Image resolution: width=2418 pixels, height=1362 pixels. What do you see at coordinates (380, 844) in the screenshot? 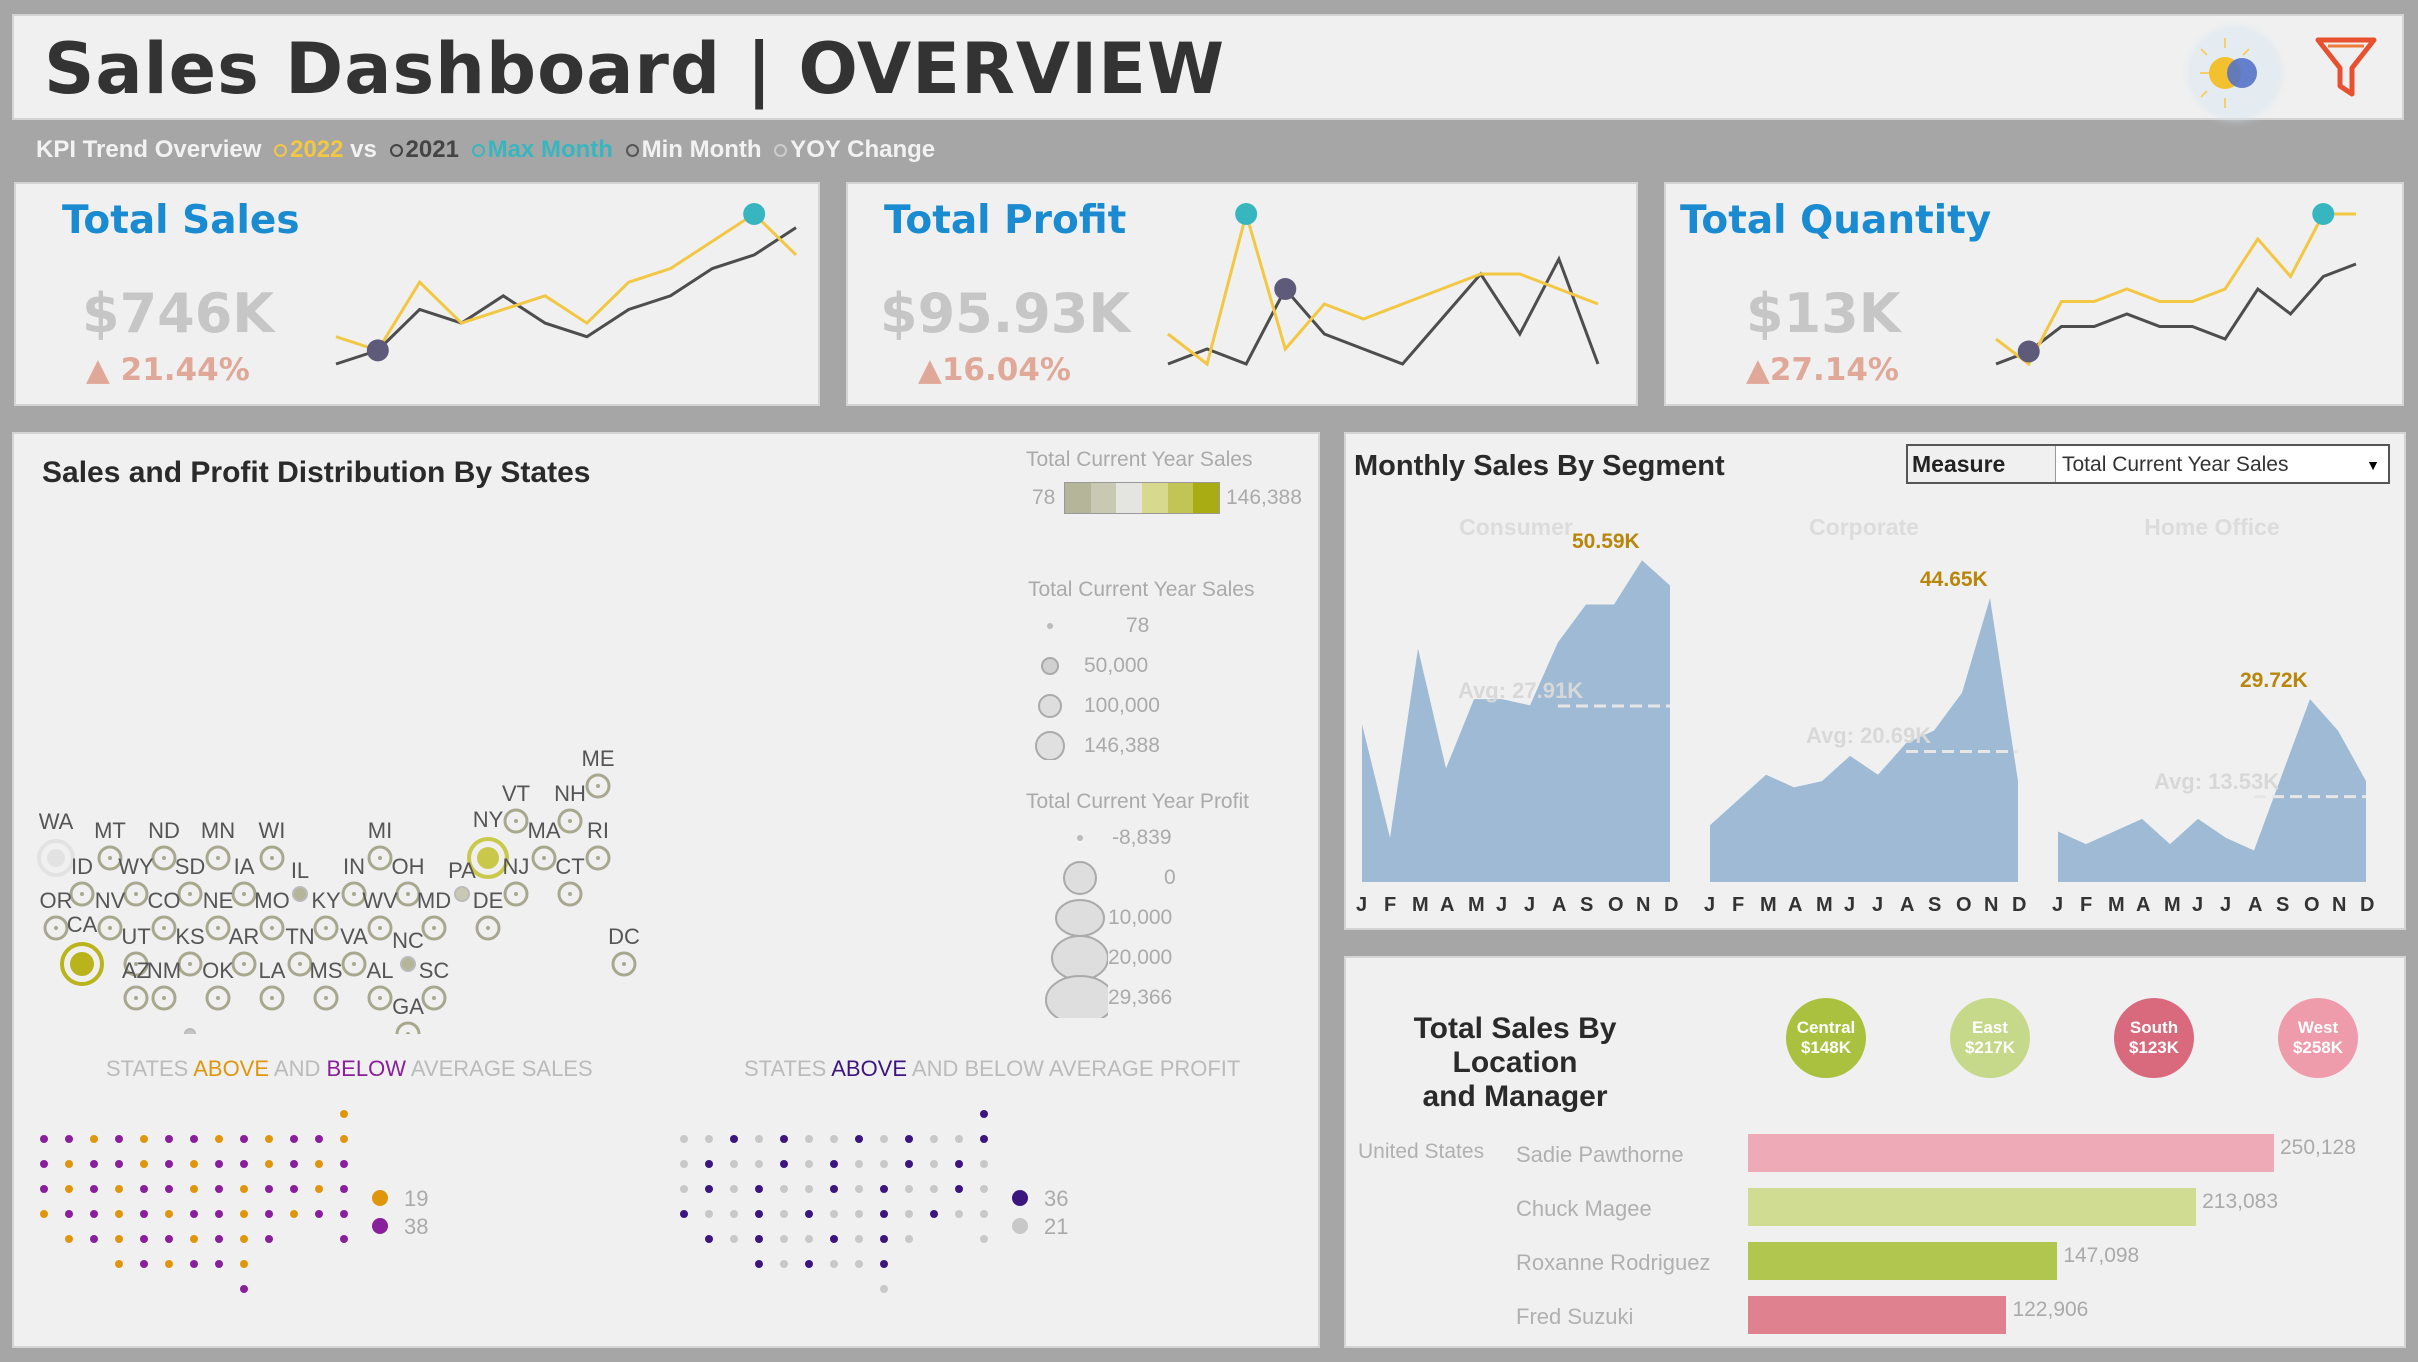
I see `state-mi: MI` at bounding box center [380, 844].